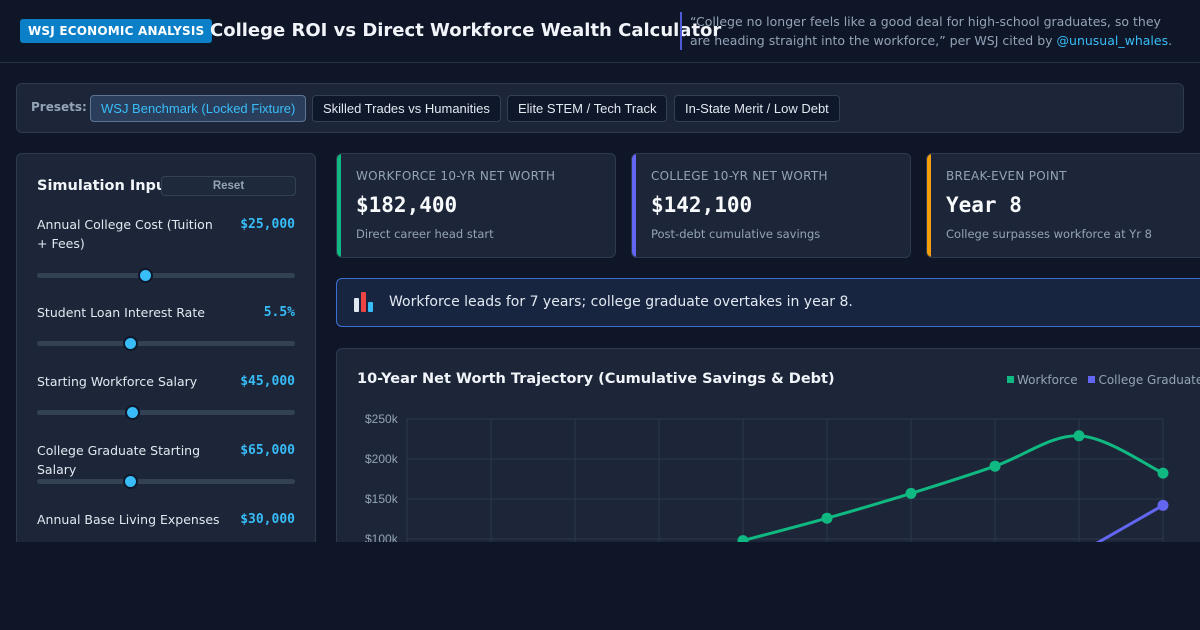 The width and height of the screenshot is (1200, 630). Describe the element at coordinates (267, 224) in the screenshot. I see `college-cost-value: $25,000` at that location.